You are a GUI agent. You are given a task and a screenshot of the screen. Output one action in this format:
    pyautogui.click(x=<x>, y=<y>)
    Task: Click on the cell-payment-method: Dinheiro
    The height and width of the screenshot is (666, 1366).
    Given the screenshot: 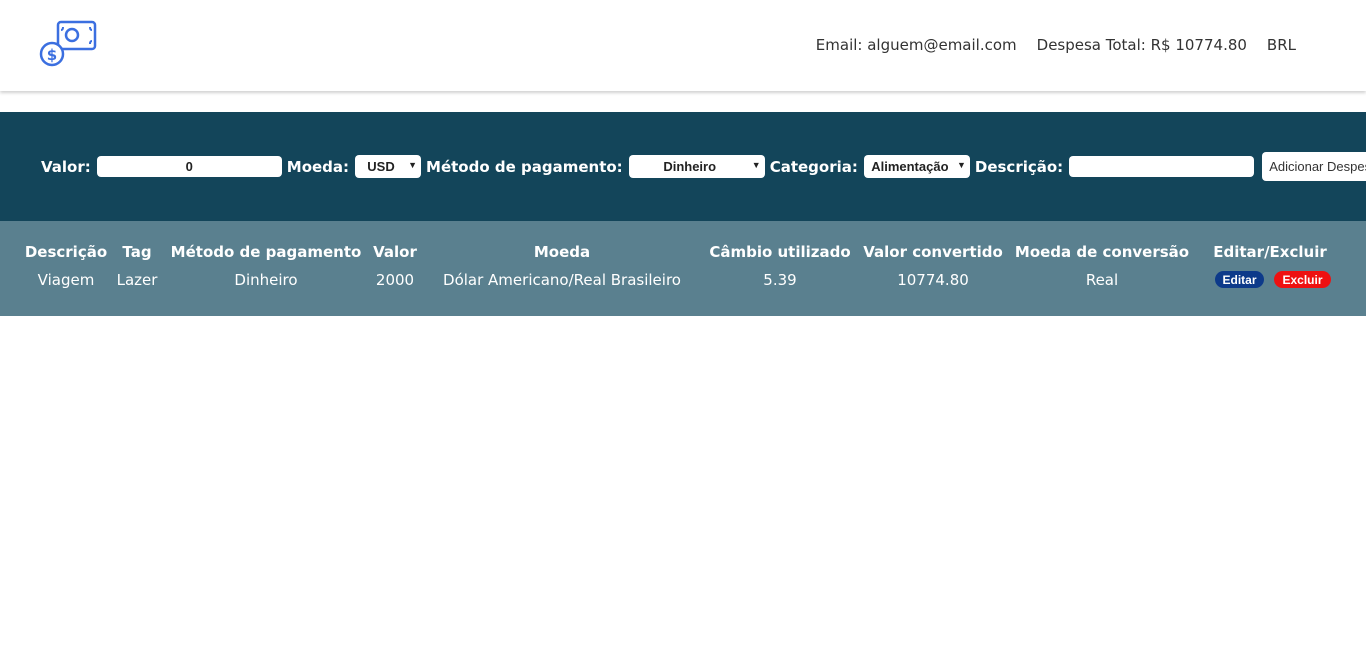 What is the action you would take?
    pyautogui.click(x=266, y=280)
    